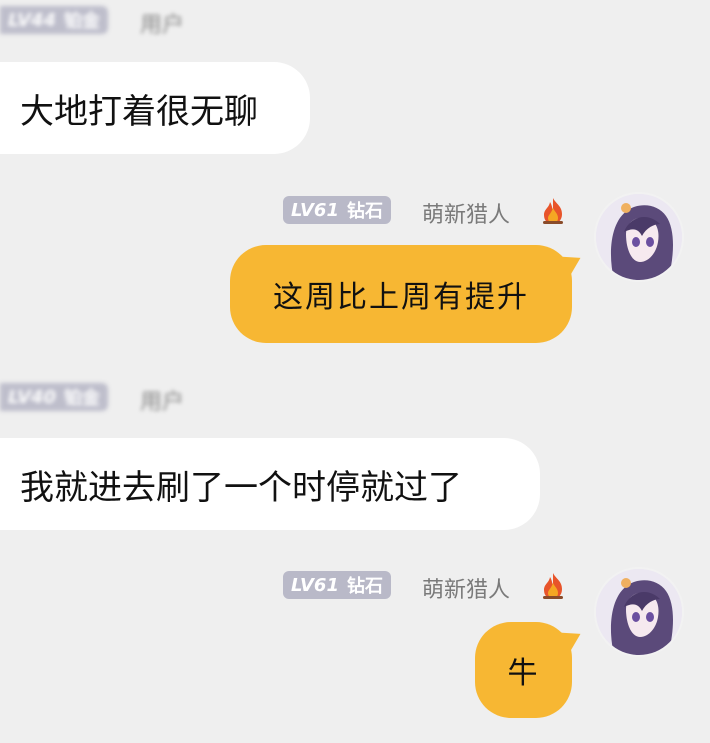 The image size is (710, 743). I want to click on message-text: 牛, so click(523, 673).